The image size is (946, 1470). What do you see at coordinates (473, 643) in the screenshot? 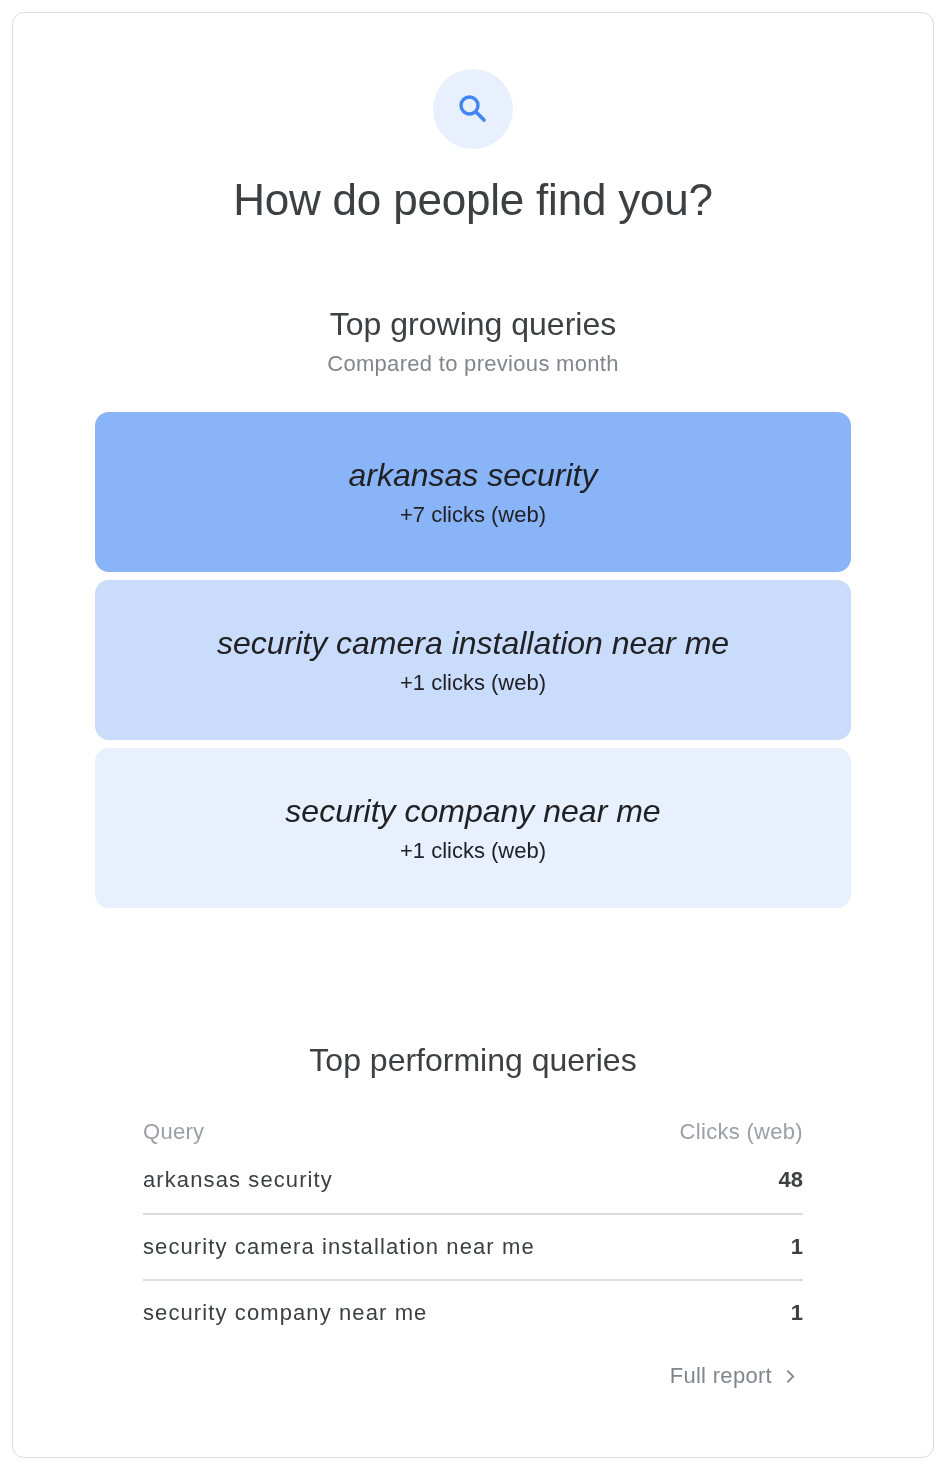
I see `query-text: security camera installation near me` at bounding box center [473, 643].